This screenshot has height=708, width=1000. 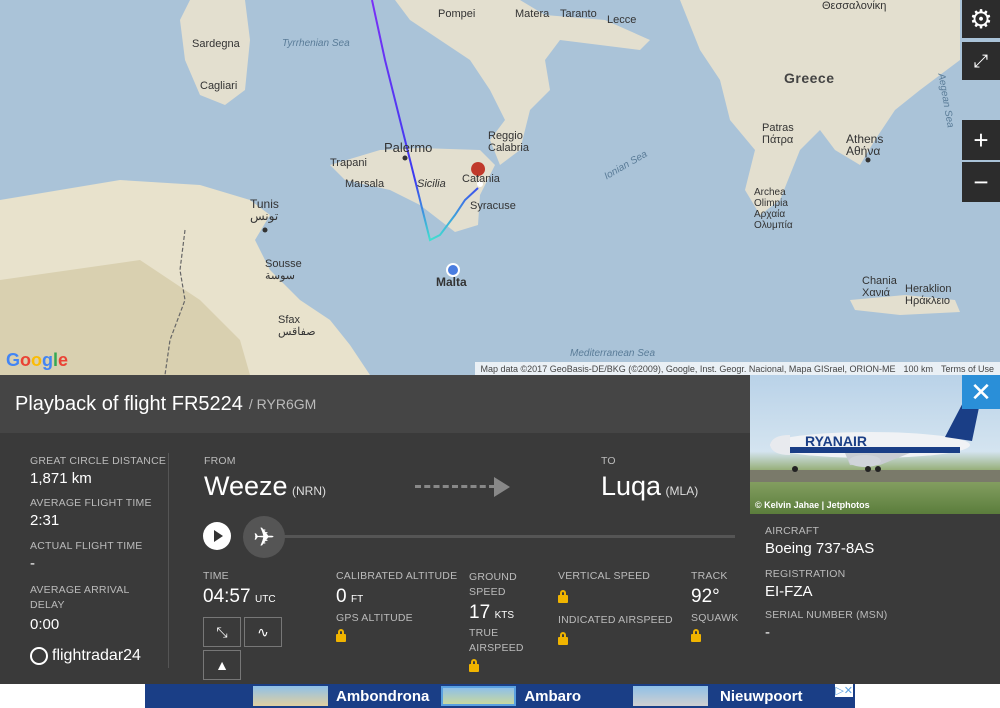 I want to click on time-value: 04:57, so click(x=227, y=596).